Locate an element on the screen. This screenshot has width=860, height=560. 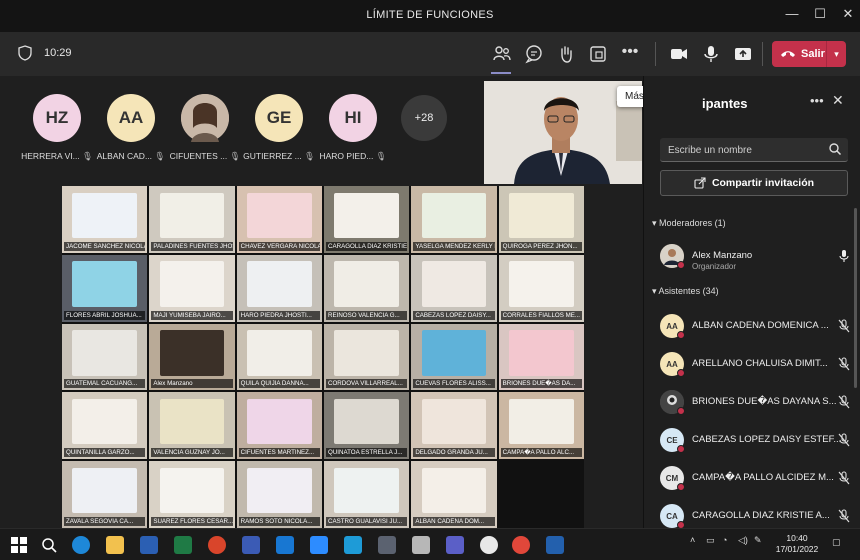
tray-chevron-icon: ˄ is located at coordinates (692, 540).